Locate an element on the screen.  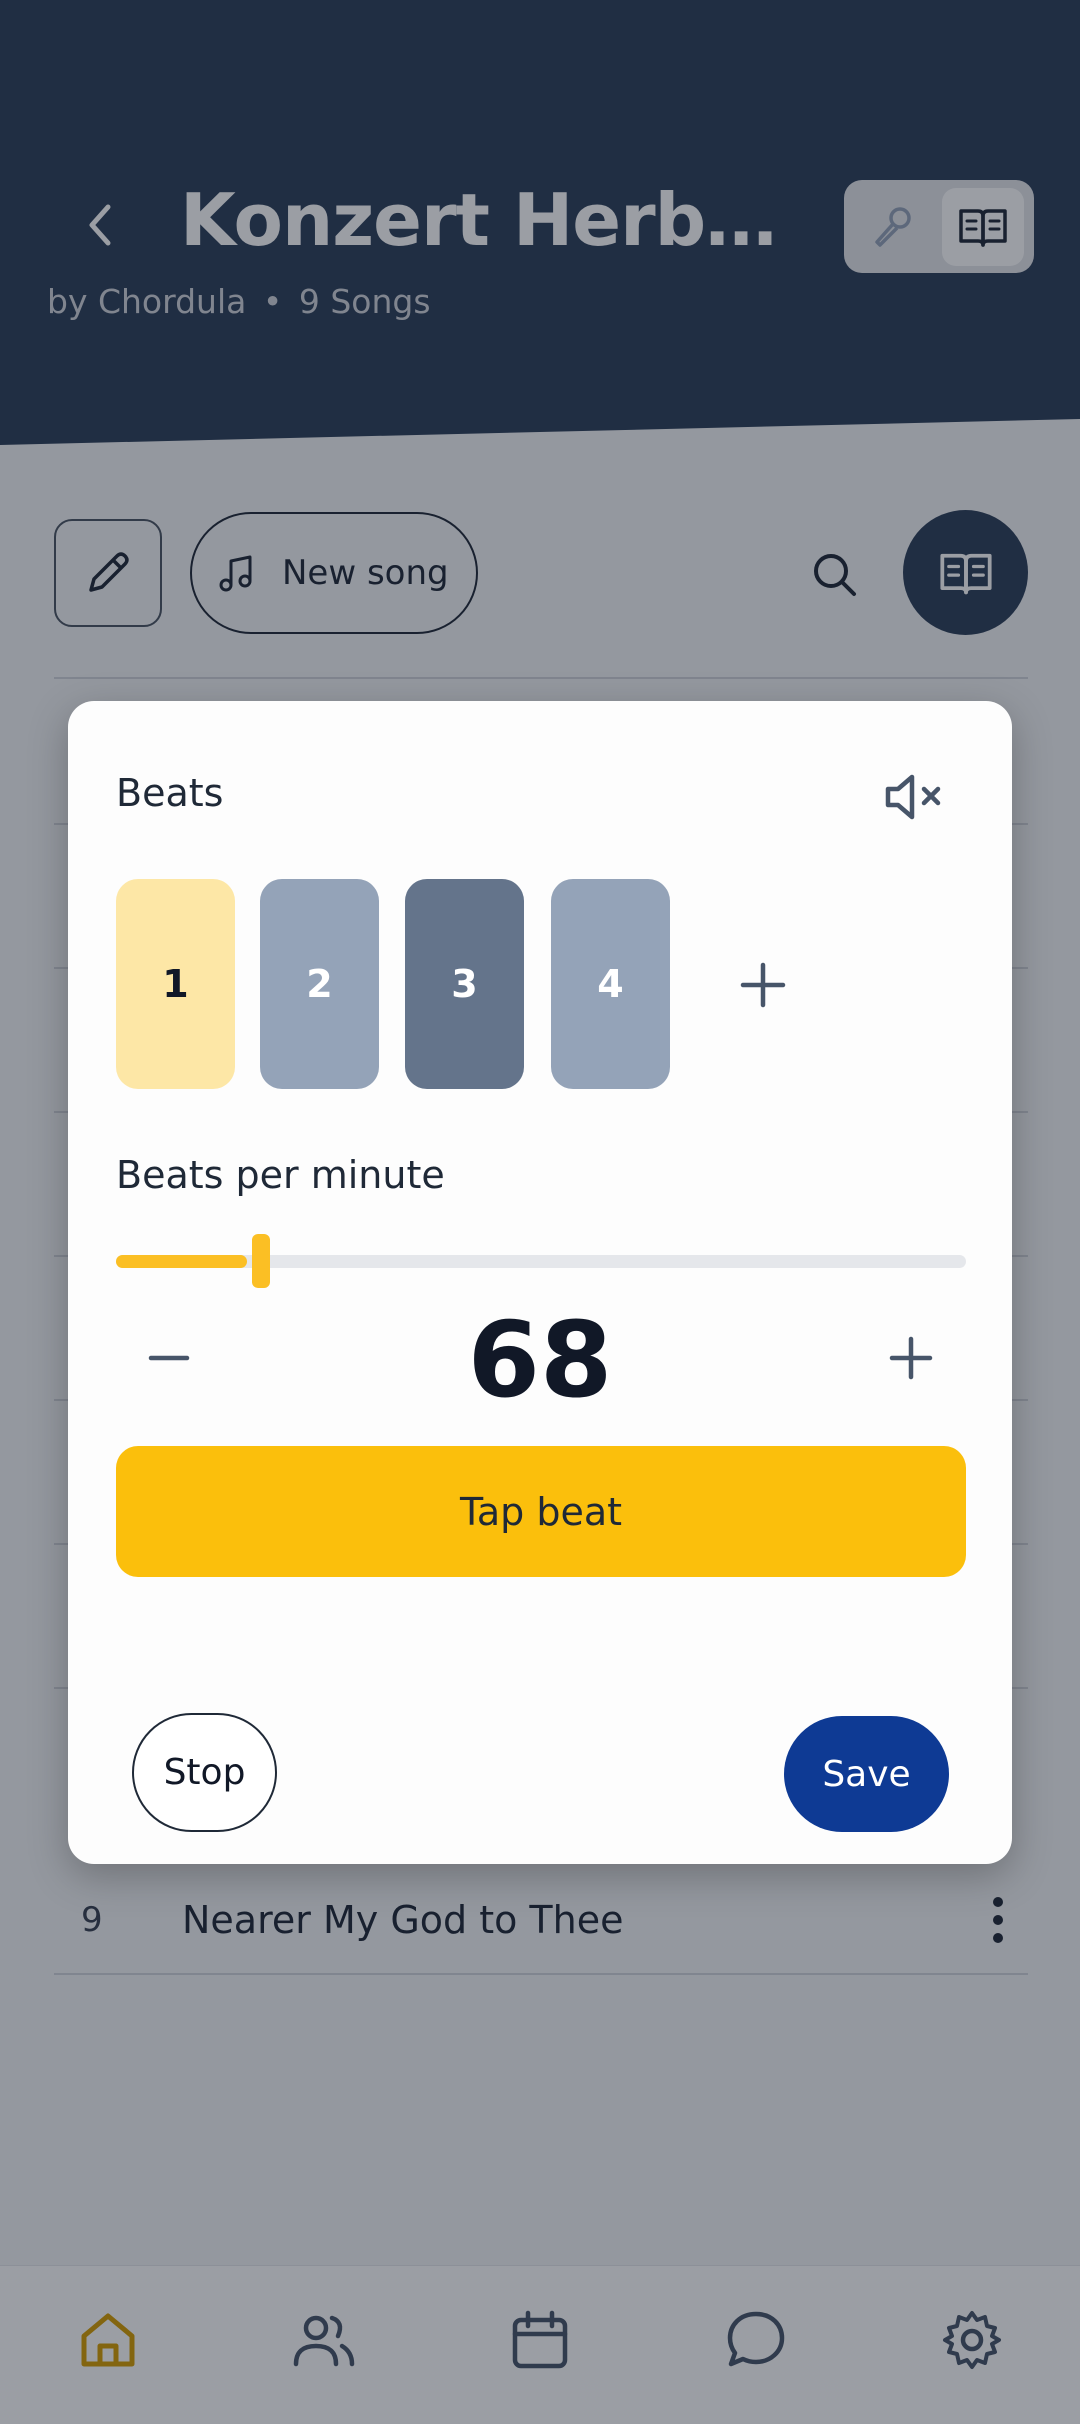
save-button: Save is located at coordinates (866, 1774).